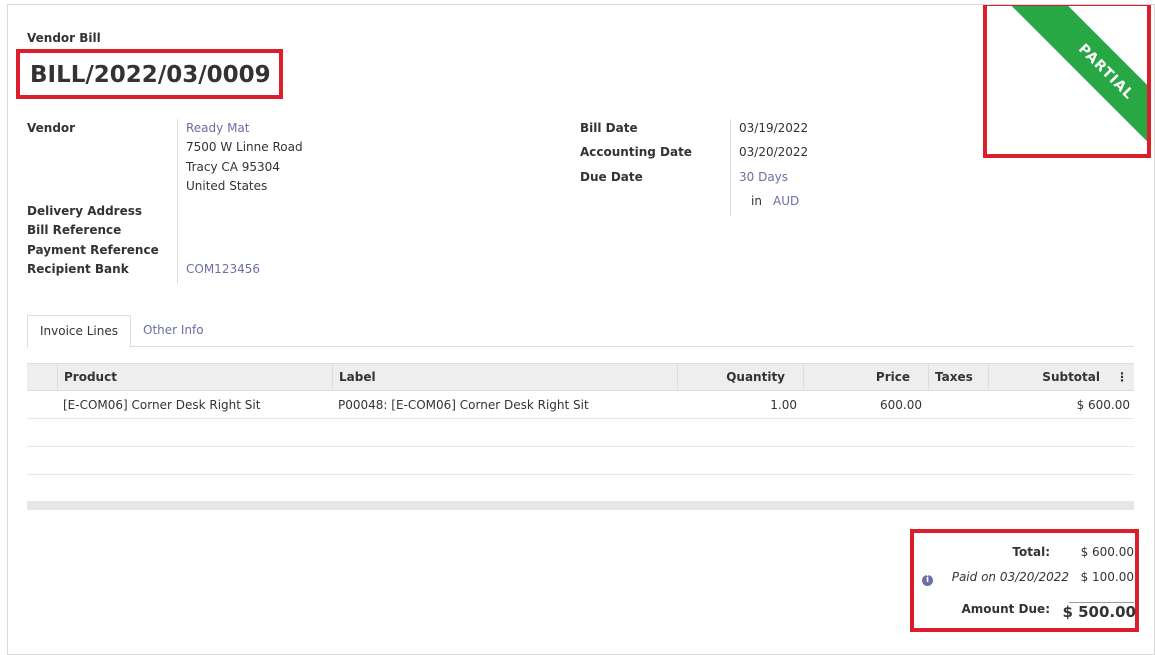  I want to click on handle-column-header, so click(42, 377).